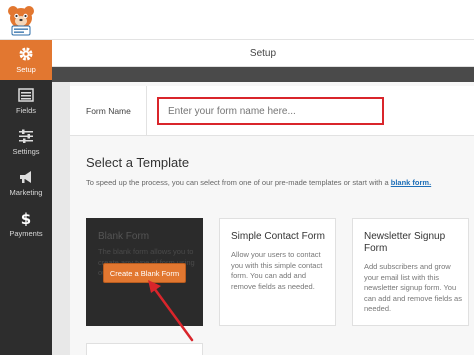 The image size is (474, 355). I want to click on sidebar-item-label: Payments, so click(26, 233).